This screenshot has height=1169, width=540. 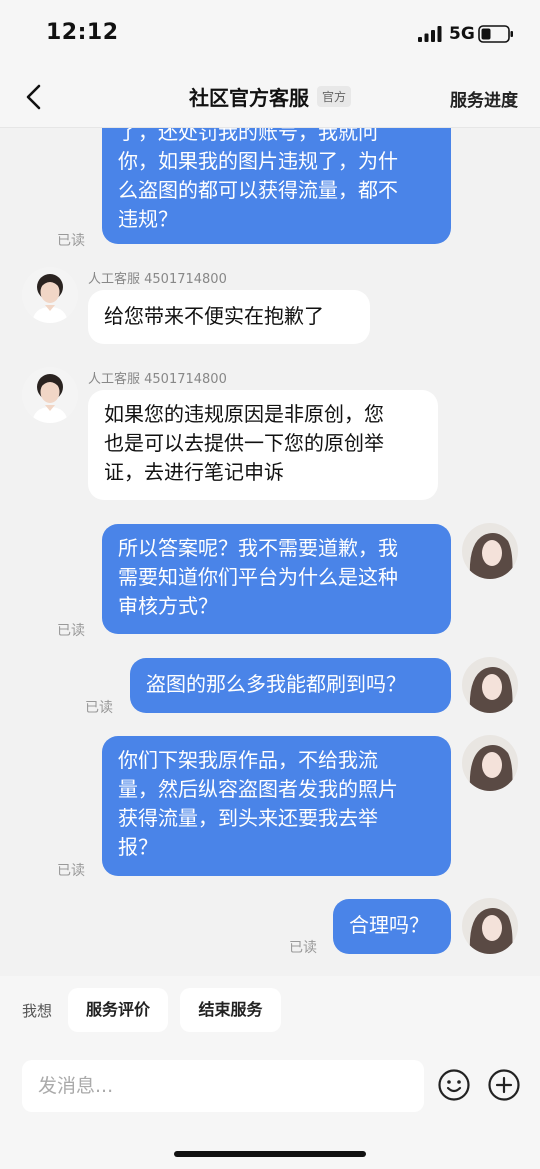 I want to click on message-line: 盗图的那么多我能都刷到吗？, so click(x=276, y=684).